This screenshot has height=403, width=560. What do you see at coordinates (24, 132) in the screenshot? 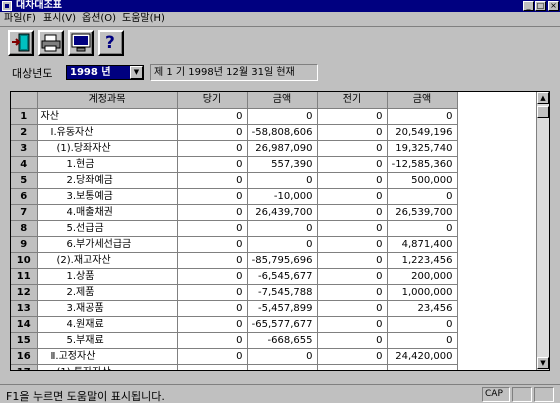
I see `row-number: 2` at bounding box center [24, 132].